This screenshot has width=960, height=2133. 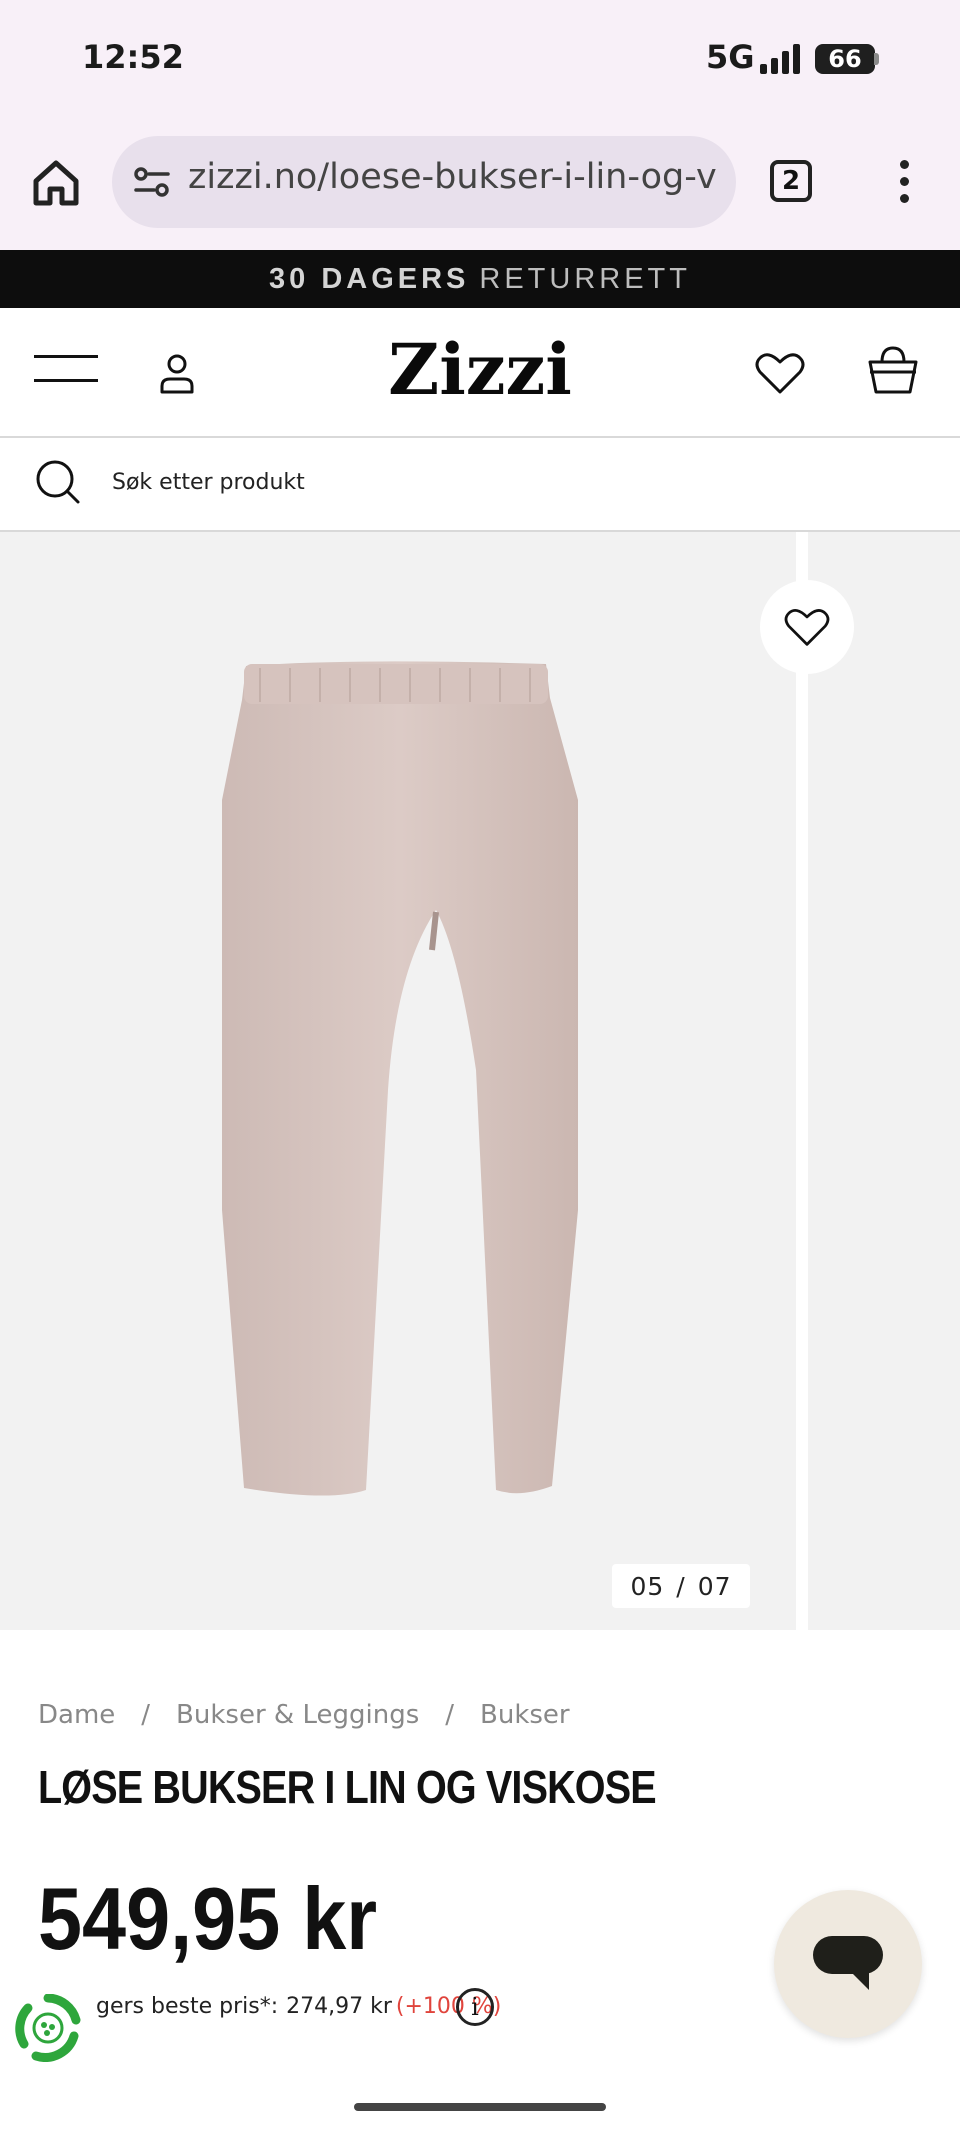 I want to click on browser-menu-icon, so click(x=904, y=183).